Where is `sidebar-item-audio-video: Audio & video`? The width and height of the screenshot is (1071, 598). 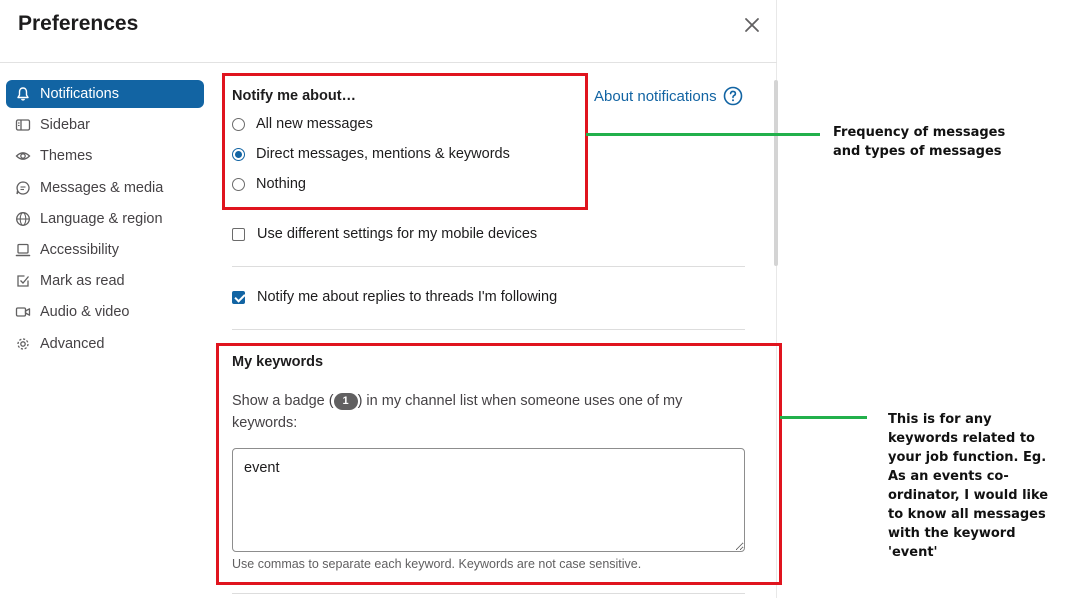 sidebar-item-audio-video: Audio & video is located at coordinates (105, 312).